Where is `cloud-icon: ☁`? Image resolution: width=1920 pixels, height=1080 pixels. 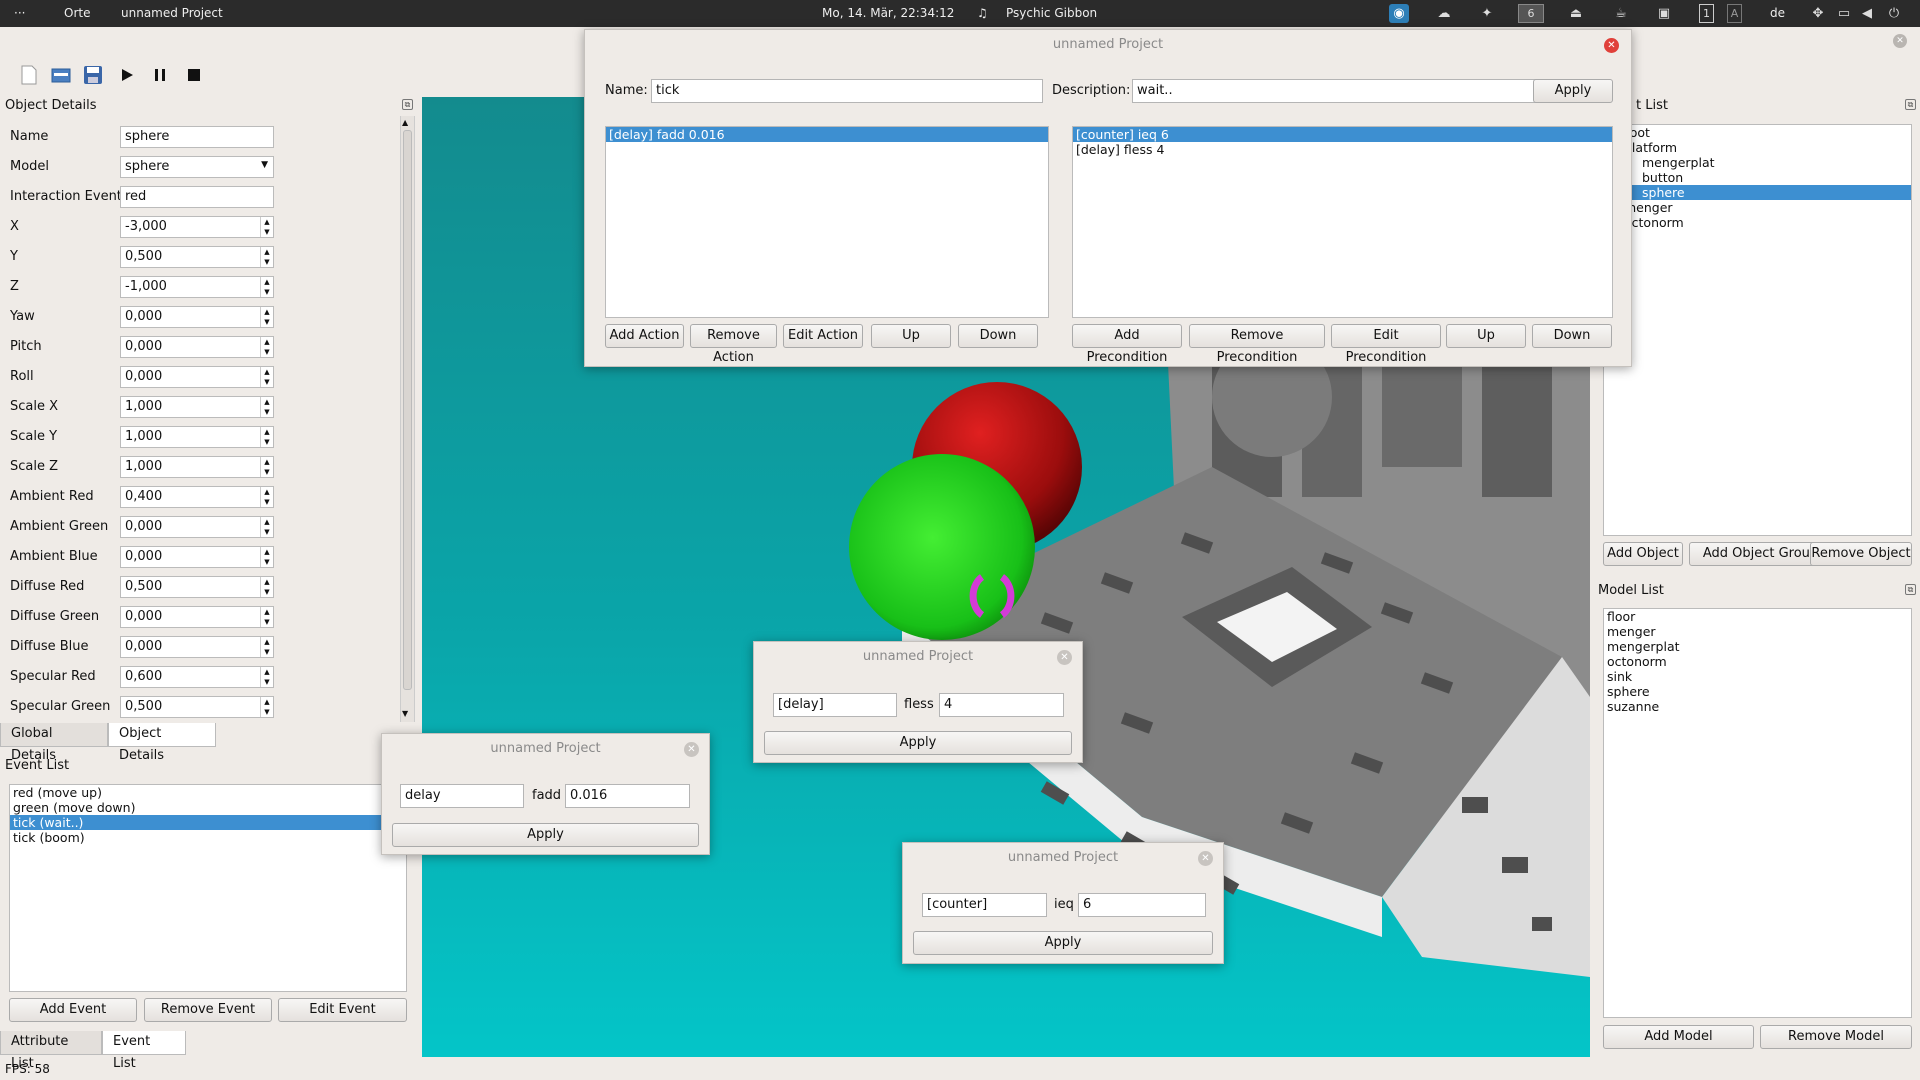 cloud-icon: ☁ is located at coordinates (1444, 13).